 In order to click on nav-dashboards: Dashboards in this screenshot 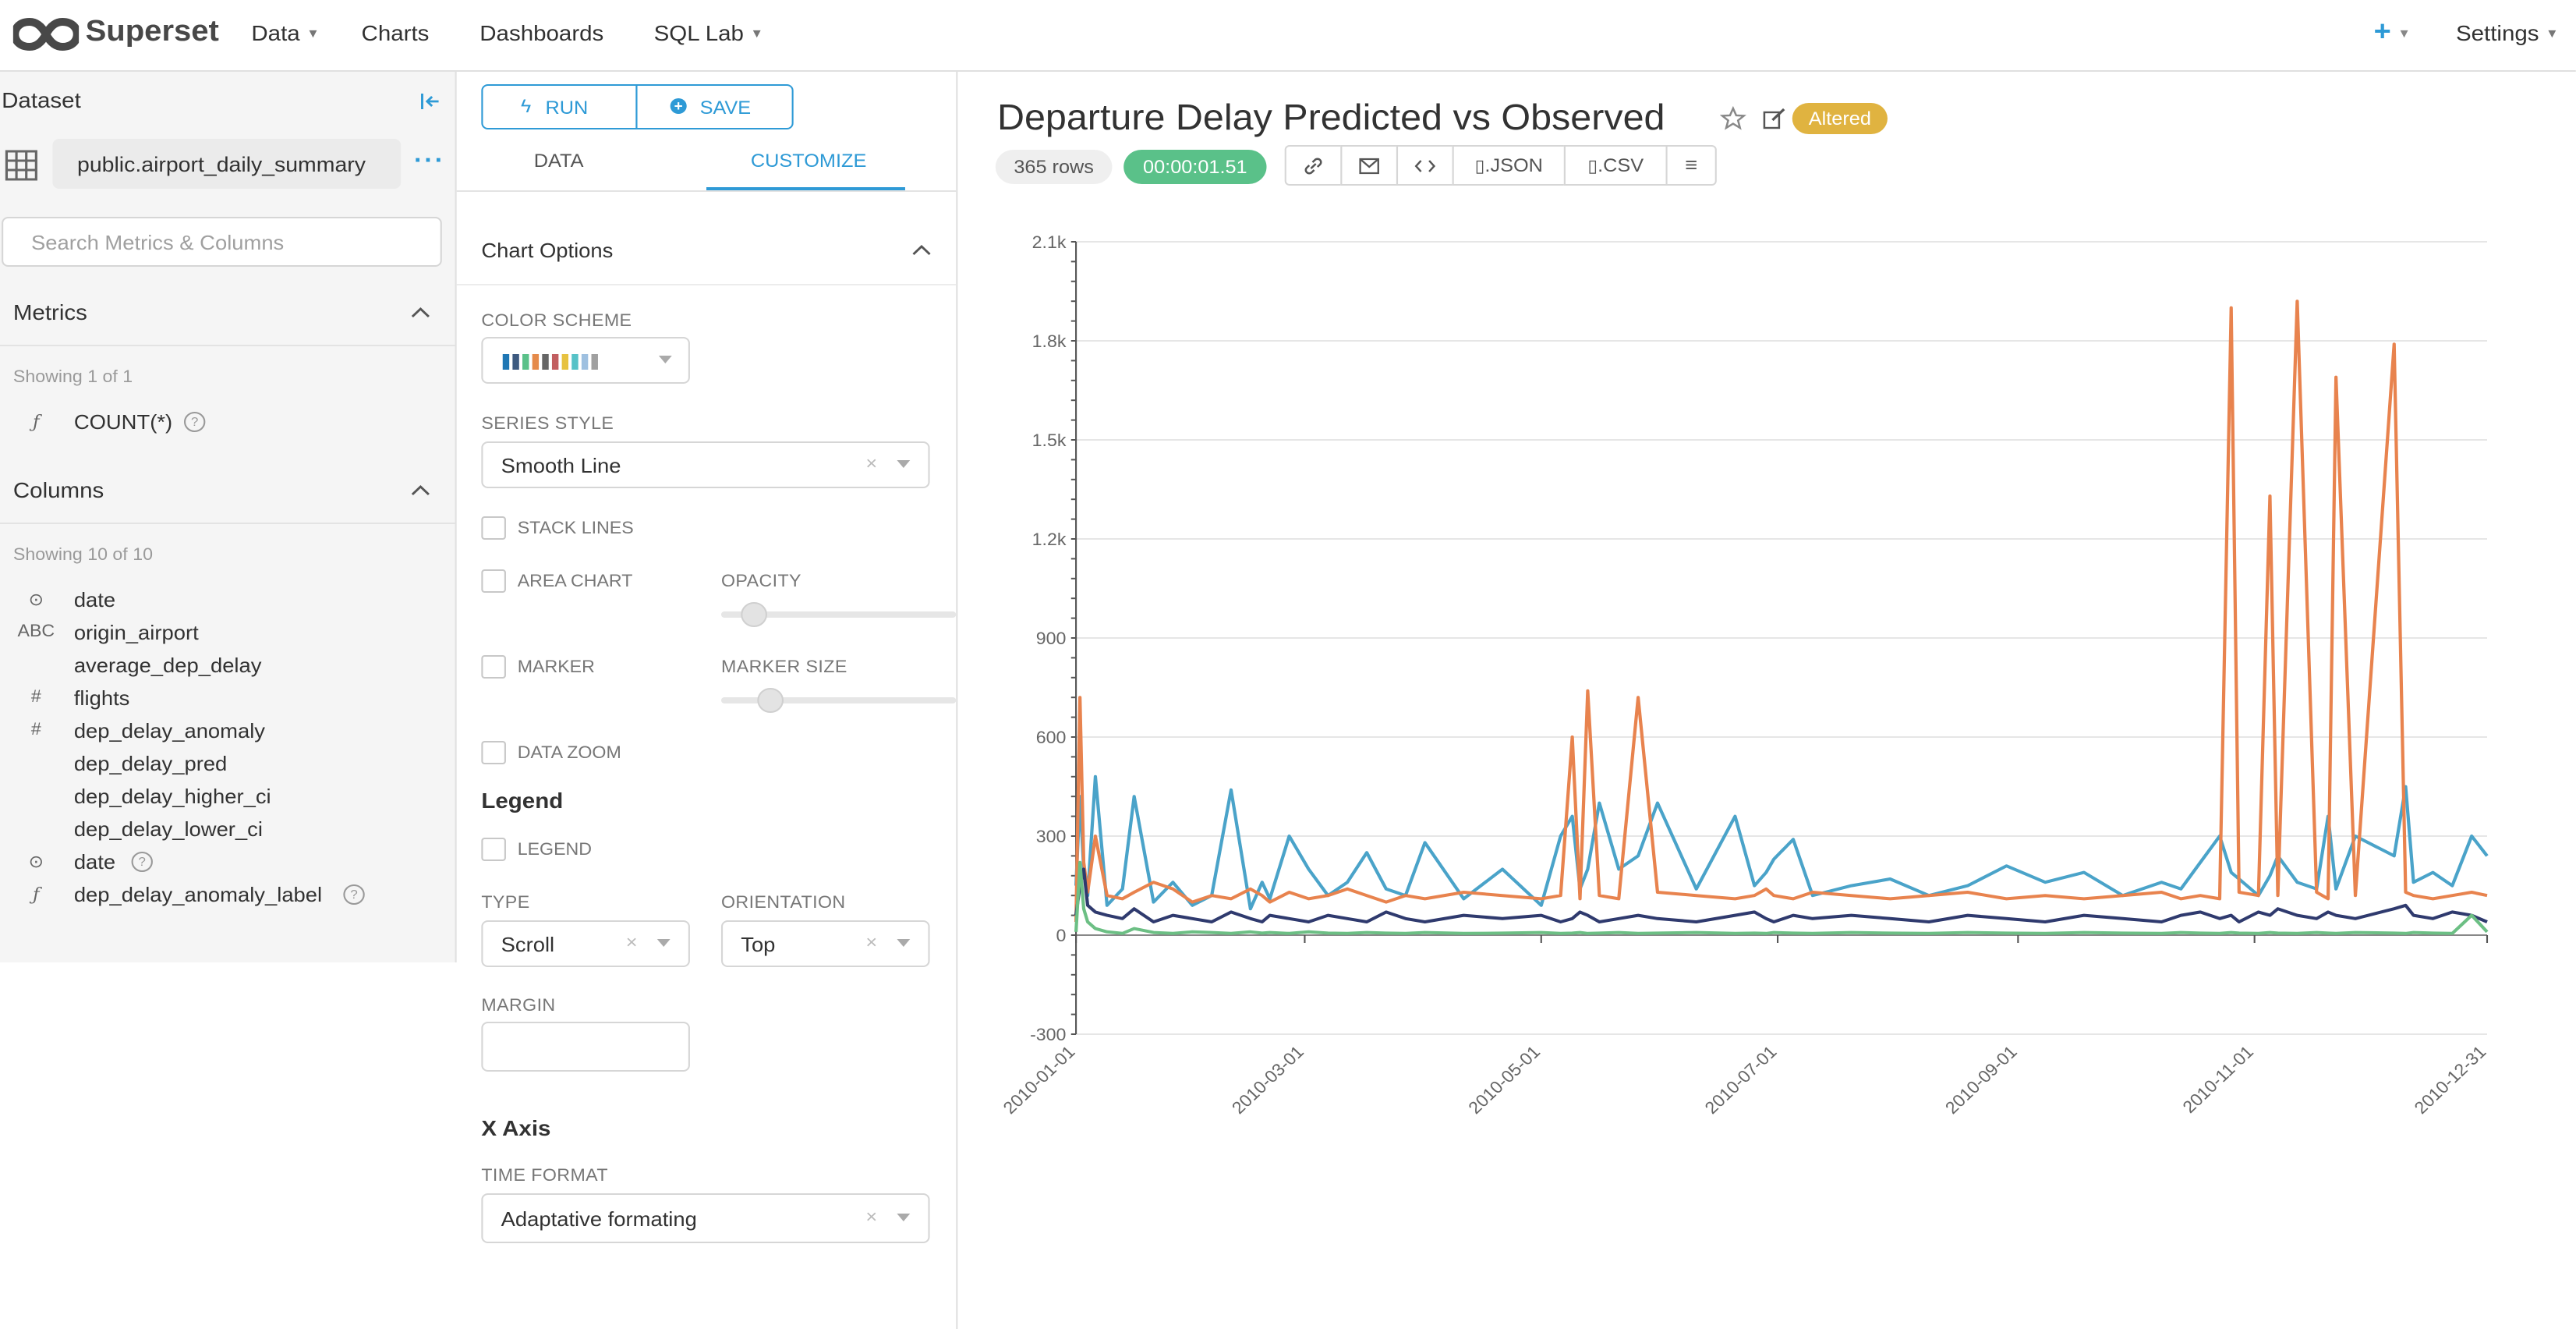, I will do `click(541, 32)`.